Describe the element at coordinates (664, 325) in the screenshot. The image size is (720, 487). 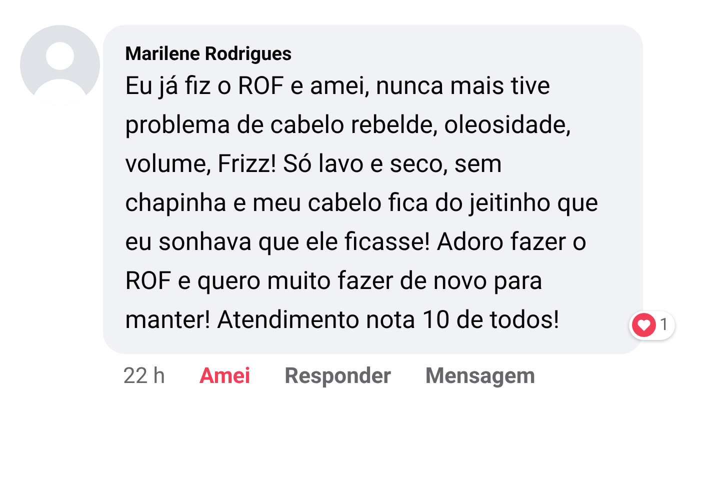
I see `reaction-count: 1` at that location.